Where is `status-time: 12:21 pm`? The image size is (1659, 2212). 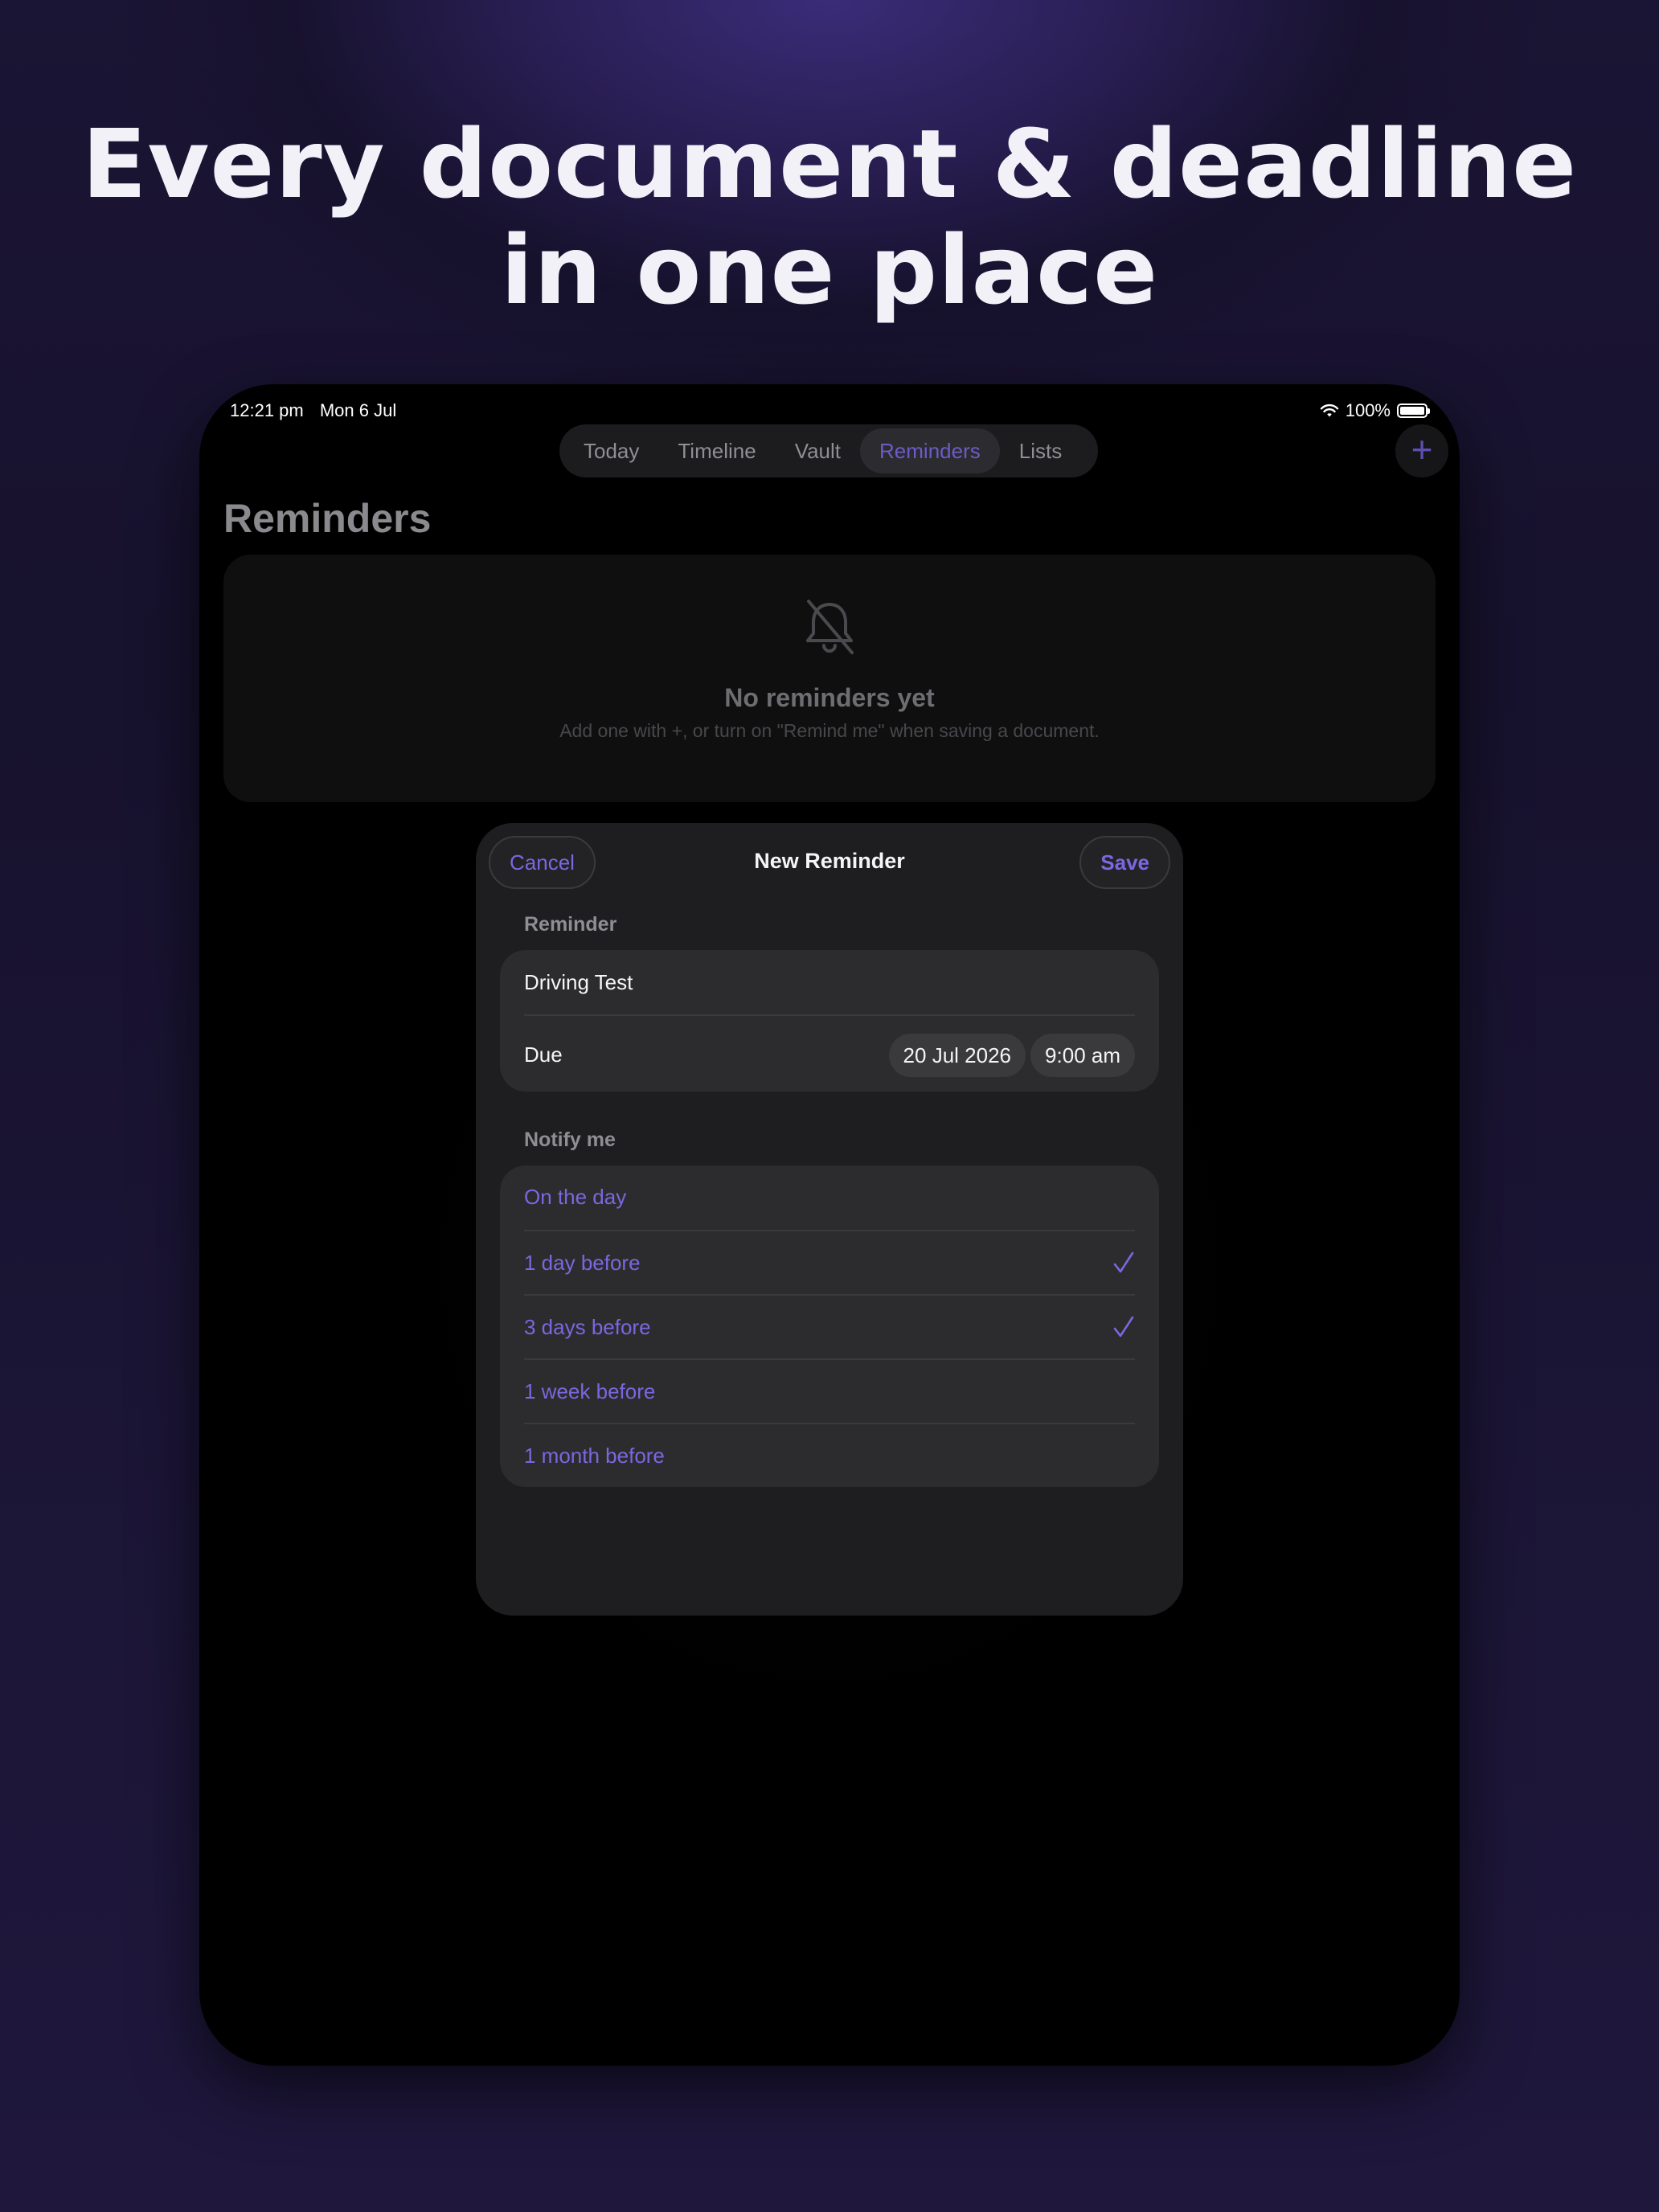
status-time: 12:21 pm is located at coordinates (267, 410).